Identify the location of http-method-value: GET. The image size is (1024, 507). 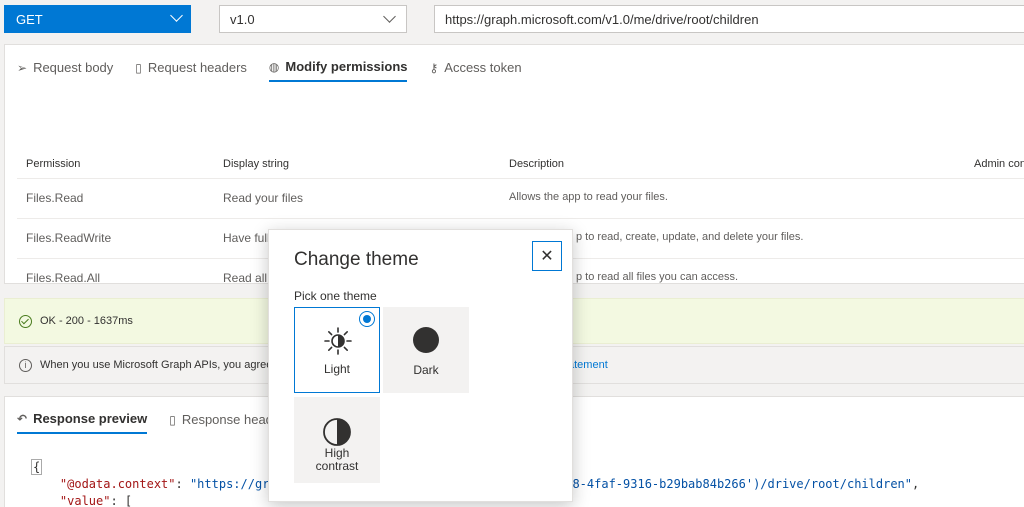
(29, 19).